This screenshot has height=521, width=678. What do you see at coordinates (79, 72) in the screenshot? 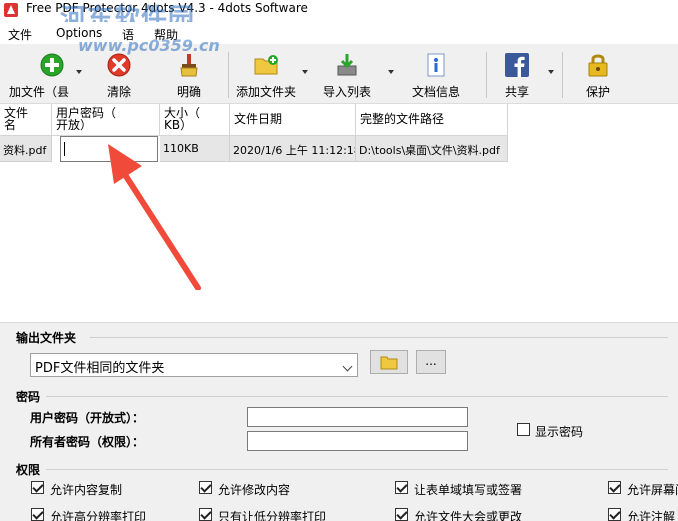
I see `add-file-dropdown-icon` at bounding box center [79, 72].